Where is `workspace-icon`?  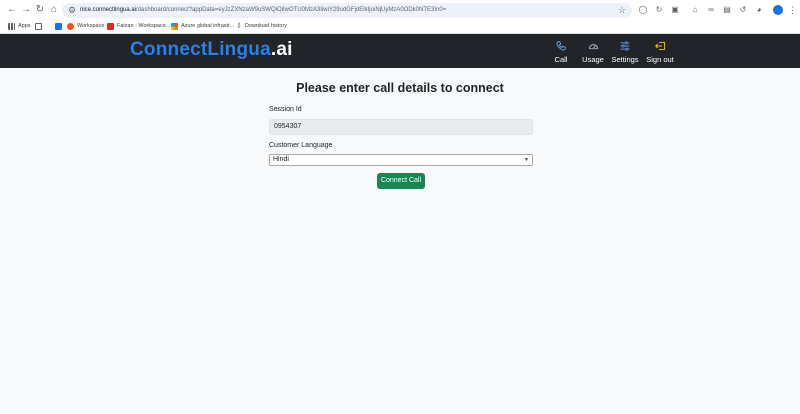 workspace-icon is located at coordinates (70, 26).